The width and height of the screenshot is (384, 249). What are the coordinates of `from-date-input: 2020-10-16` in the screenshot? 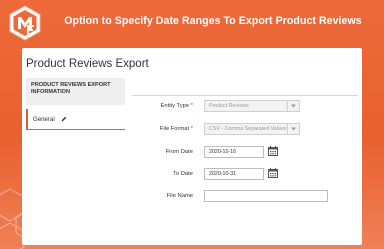 It's located at (234, 151).